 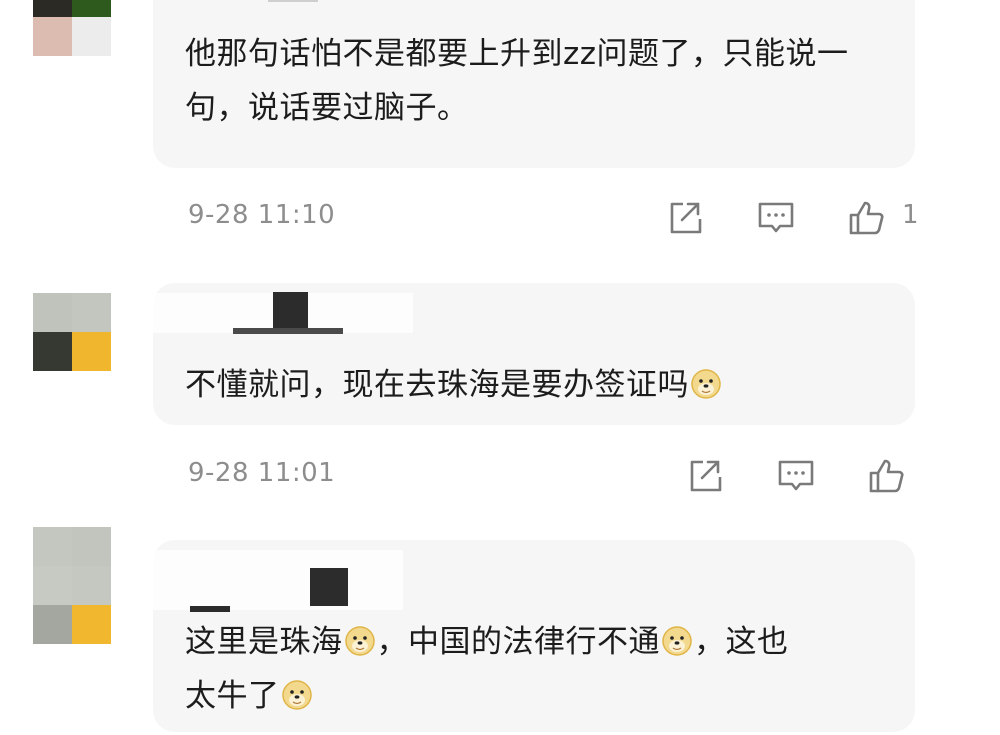 What do you see at coordinates (530, 385) in the screenshot?
I see `comment-text: 不懂就问，现在去珠海是要办签证吗` at bounding box center [530, 385].